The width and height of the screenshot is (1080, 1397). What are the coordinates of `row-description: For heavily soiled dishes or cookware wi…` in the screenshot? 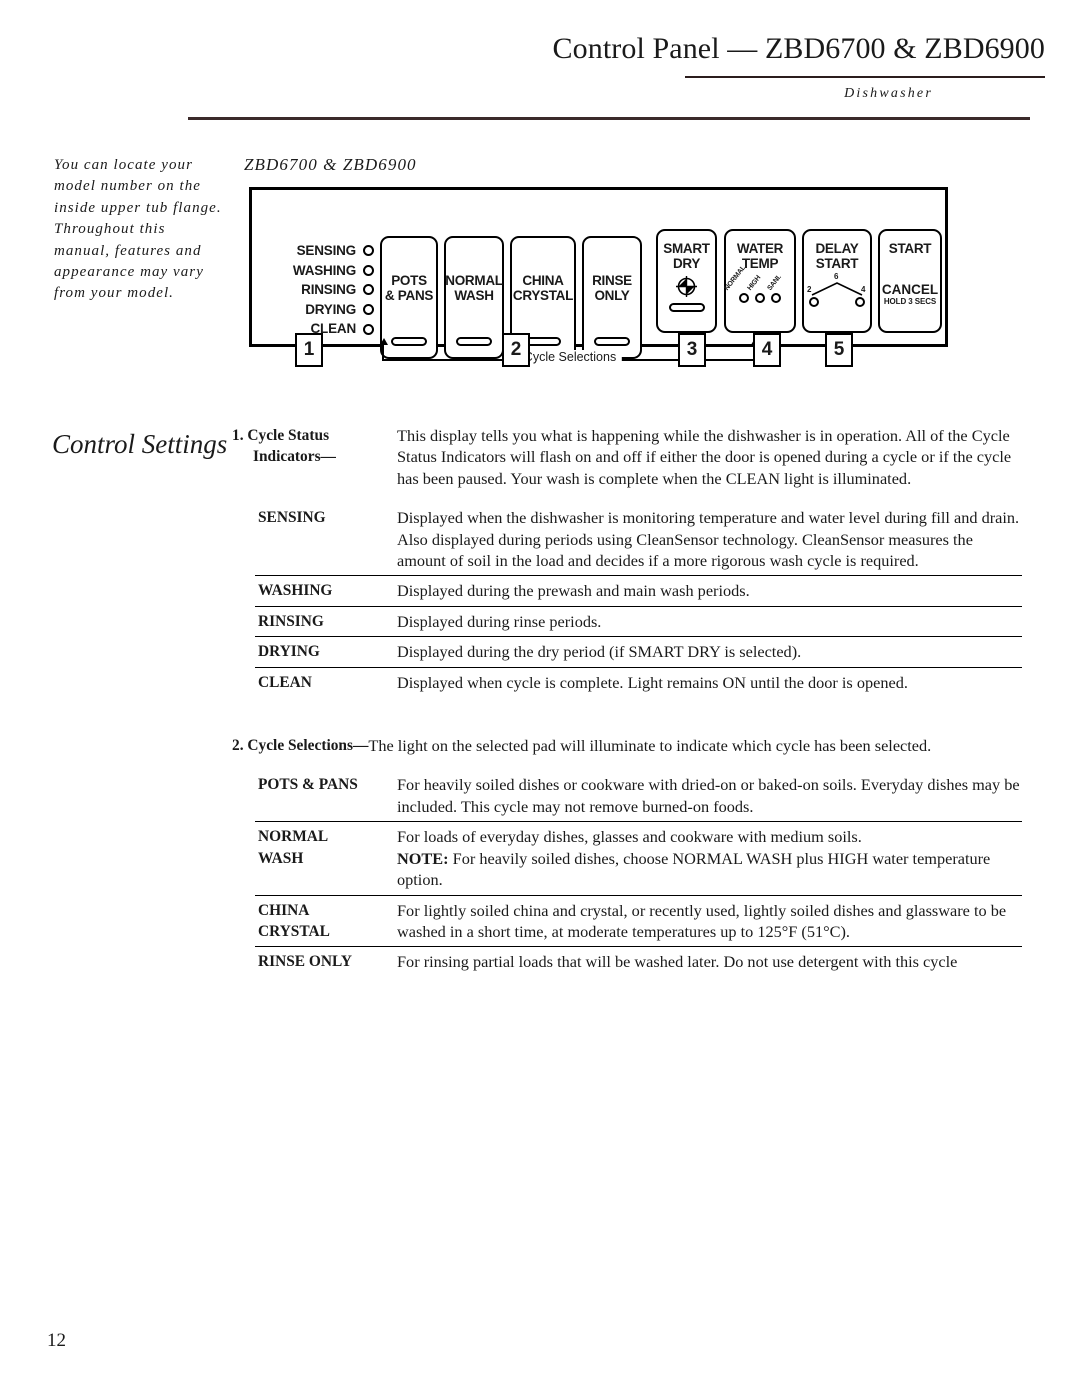 It's located at (708, 795).